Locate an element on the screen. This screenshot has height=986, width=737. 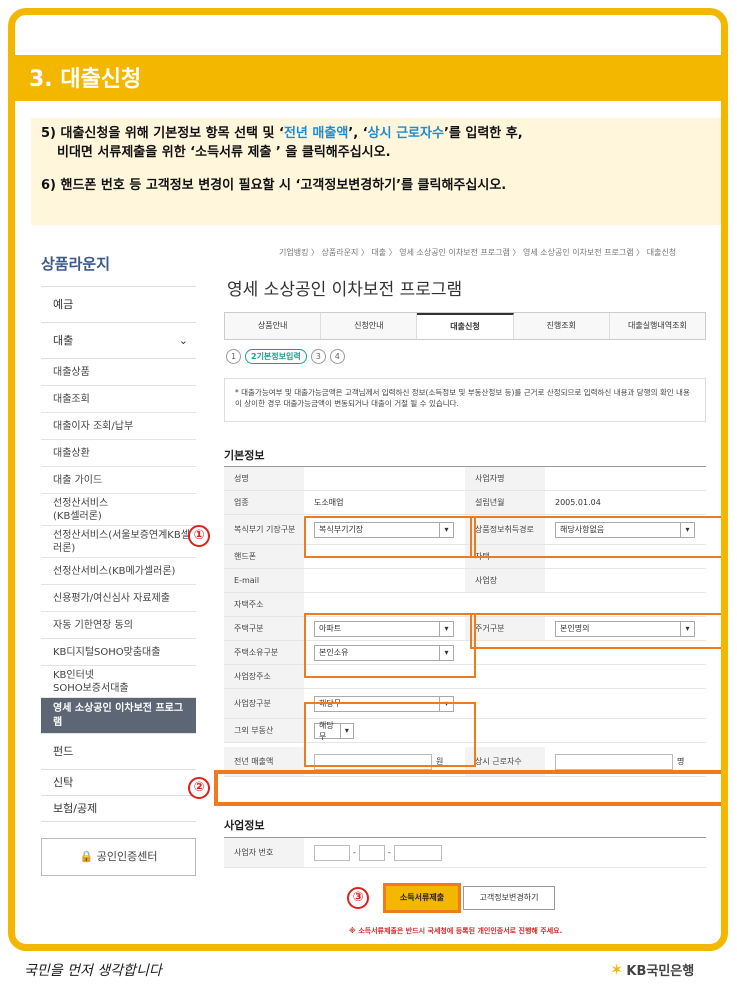
step-3: 3 is located at coordinates (318, 356).